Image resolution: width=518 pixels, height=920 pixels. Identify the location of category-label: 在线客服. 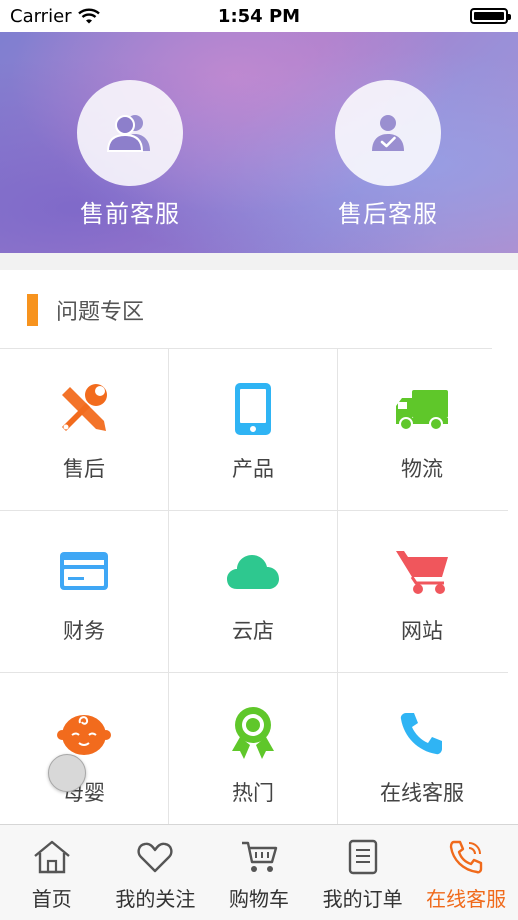
(422, 793).